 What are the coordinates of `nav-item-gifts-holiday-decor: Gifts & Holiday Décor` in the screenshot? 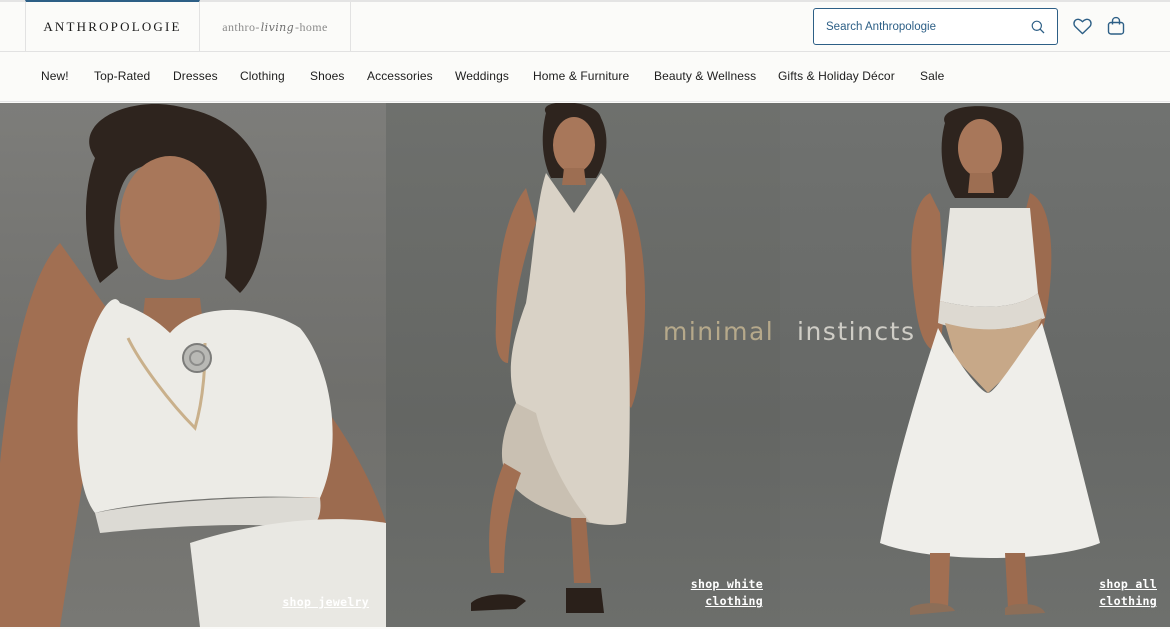 It's located at (836, 76).